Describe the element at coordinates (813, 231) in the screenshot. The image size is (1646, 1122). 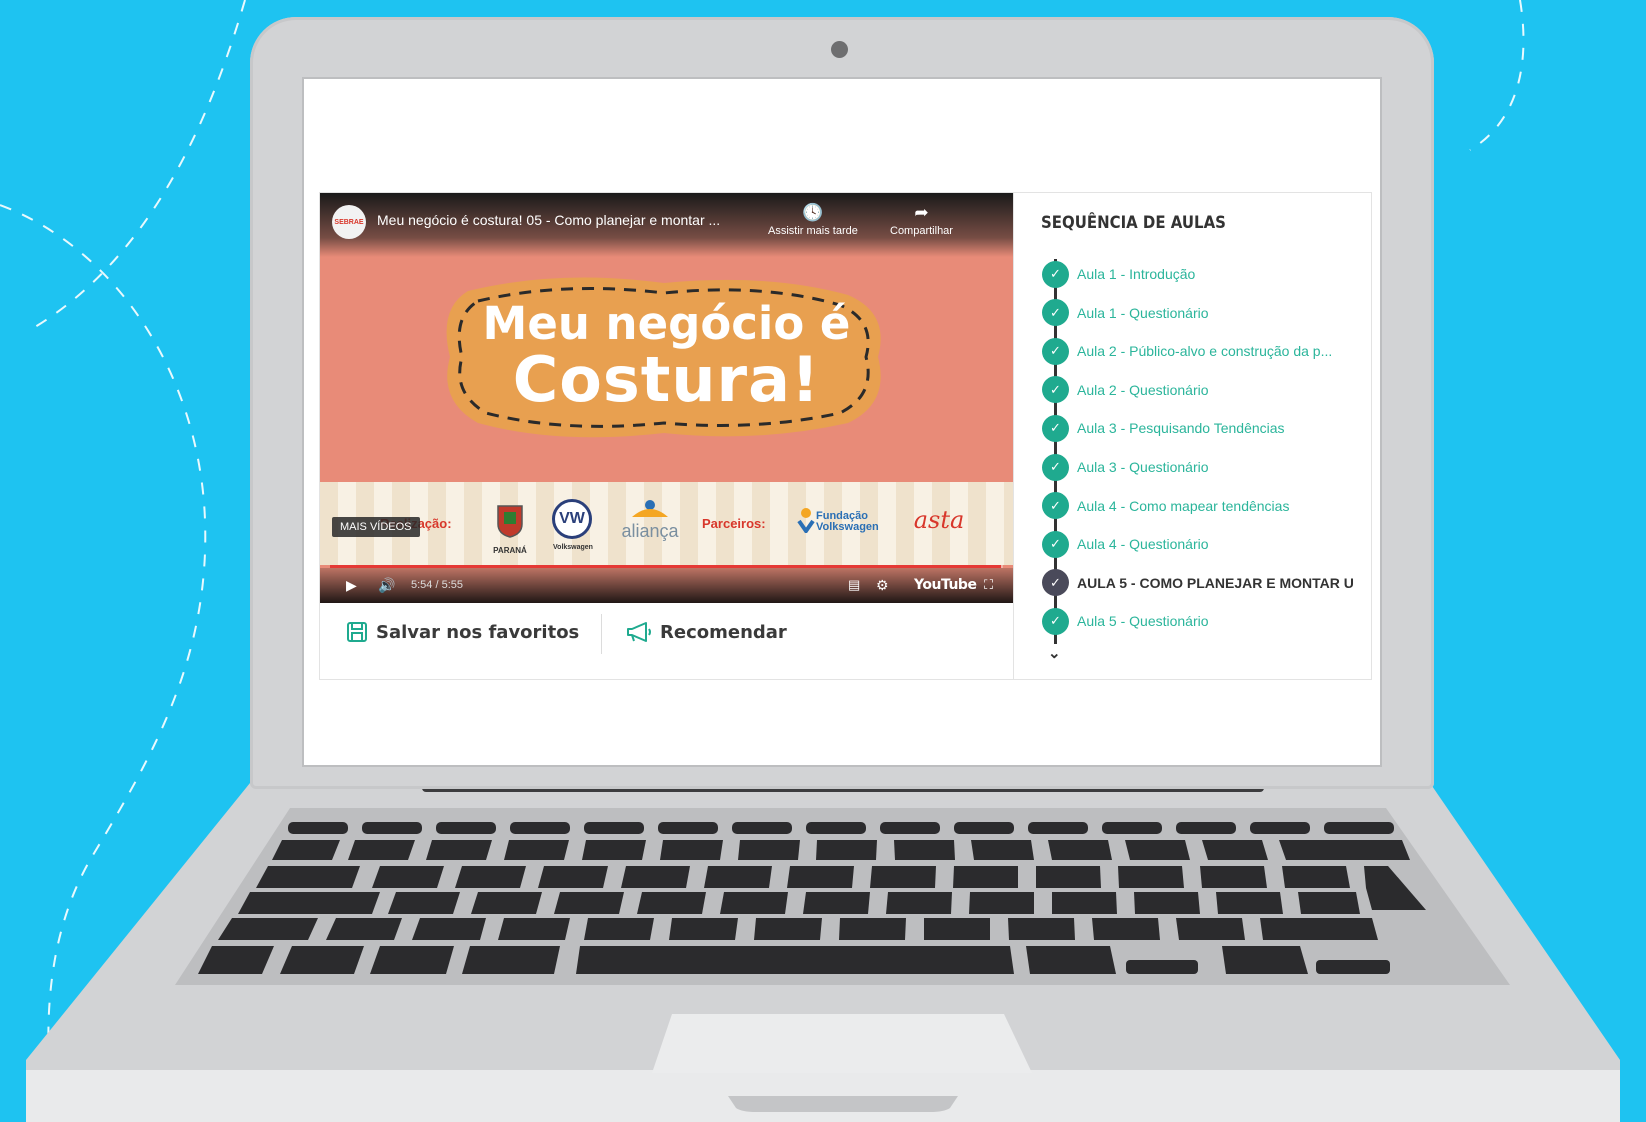
I see `watch-later-label: Assistir mais tarde` at that location.